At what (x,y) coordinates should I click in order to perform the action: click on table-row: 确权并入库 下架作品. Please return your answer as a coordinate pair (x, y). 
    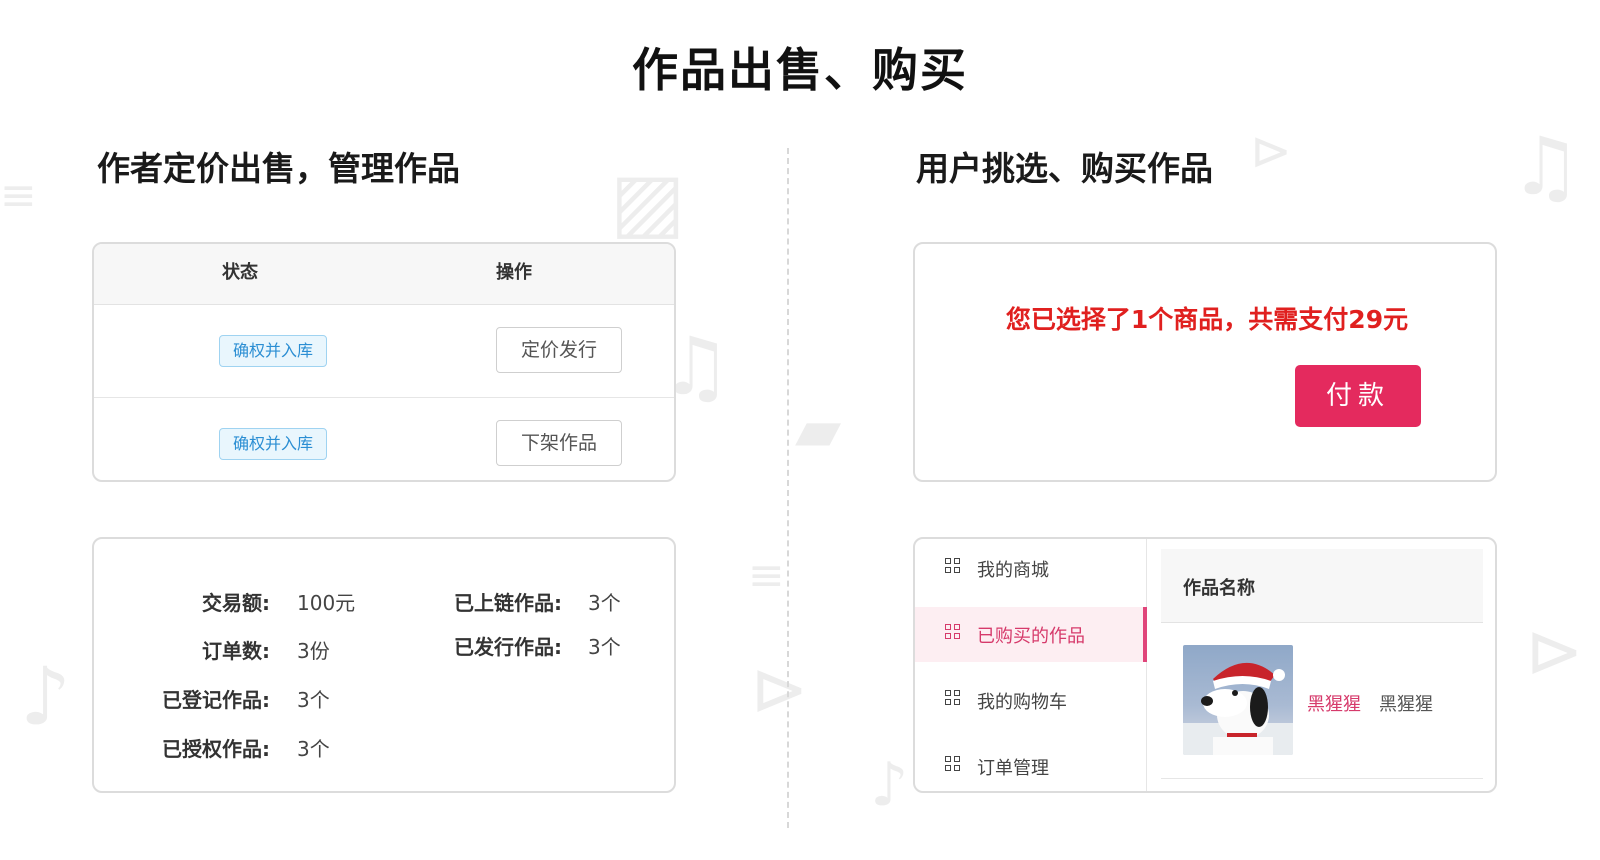
    Looking at the image, I should click on (384, 439).